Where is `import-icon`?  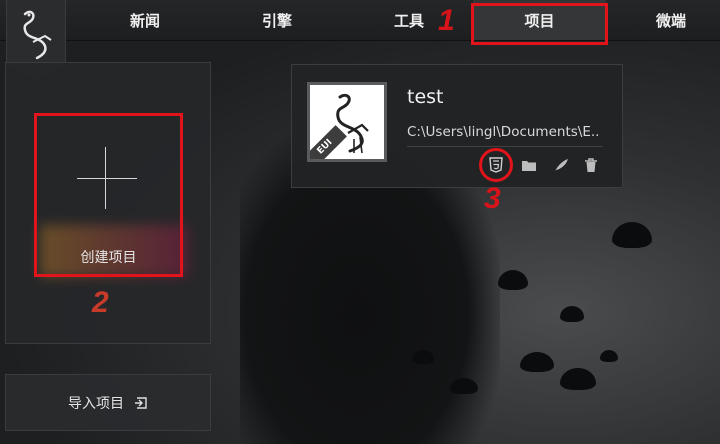 import-icon is located at coordinates (141, 402).